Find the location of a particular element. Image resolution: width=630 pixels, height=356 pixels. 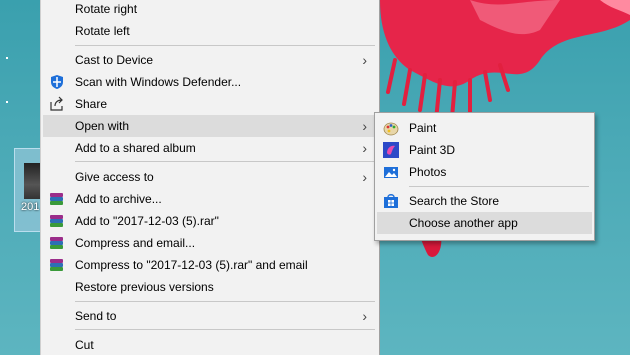

menu-item-label: Add to a shared album is located at coordinates (135, 148).